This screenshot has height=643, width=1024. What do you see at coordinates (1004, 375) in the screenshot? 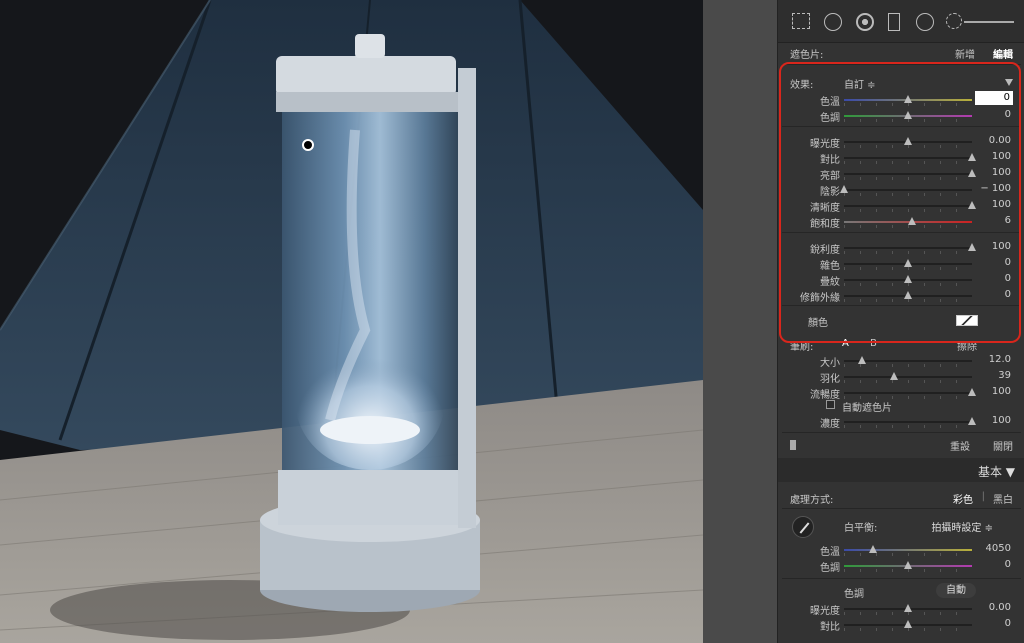
I see `slider-value: 39` at bounding box center [1004, 375].